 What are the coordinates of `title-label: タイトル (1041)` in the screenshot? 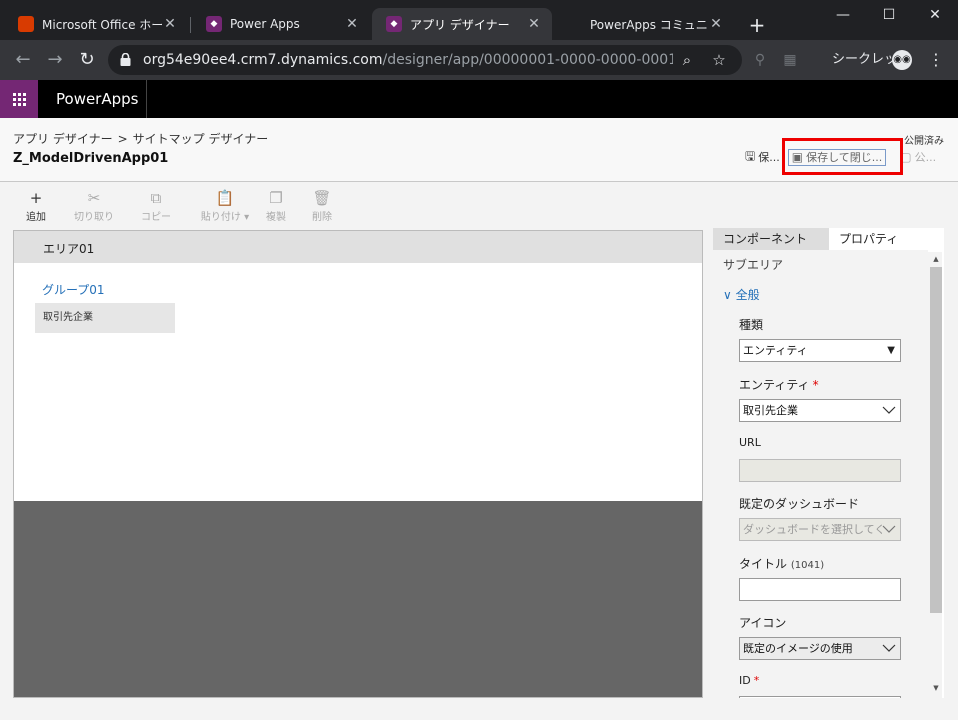 It's located at (782, 564).